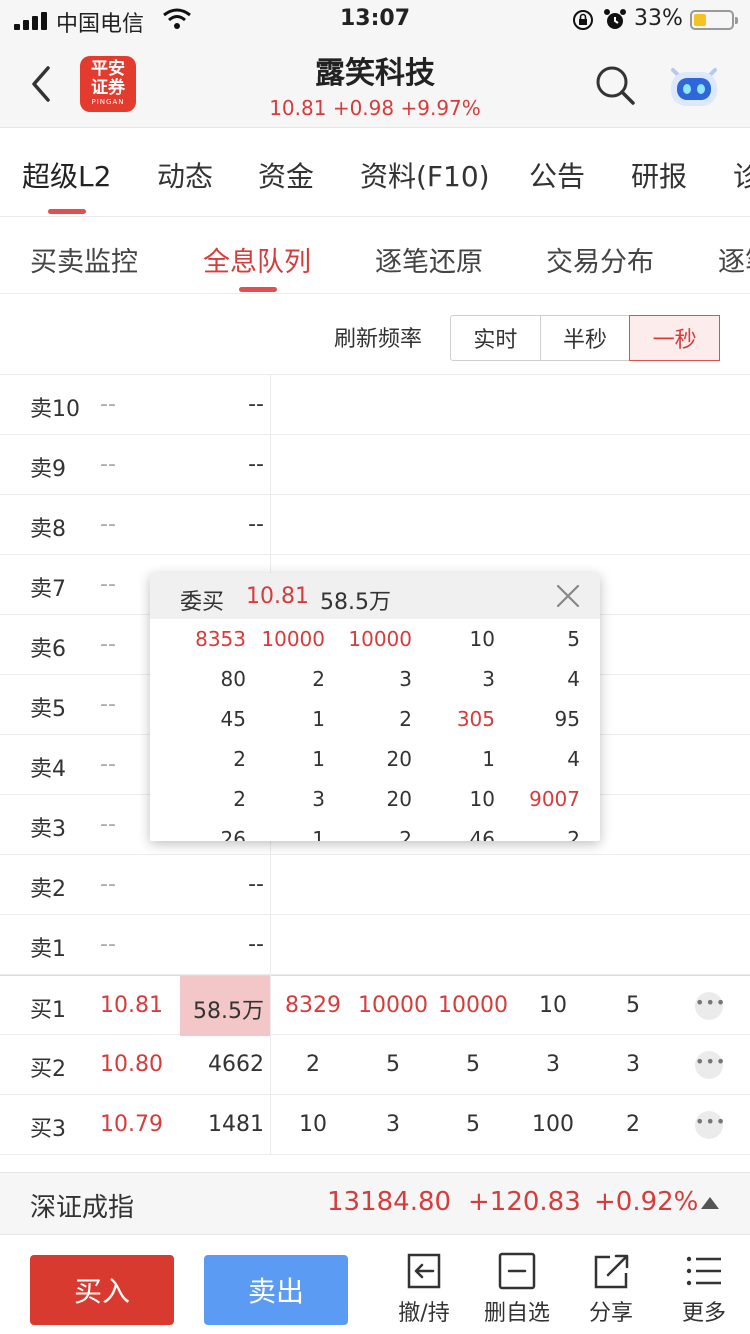 The height and width of the screenshot is (1334, 750). Describe the element at coordinates (48, 529) in the screenshot. I see `level-label: 卖8` at that location.